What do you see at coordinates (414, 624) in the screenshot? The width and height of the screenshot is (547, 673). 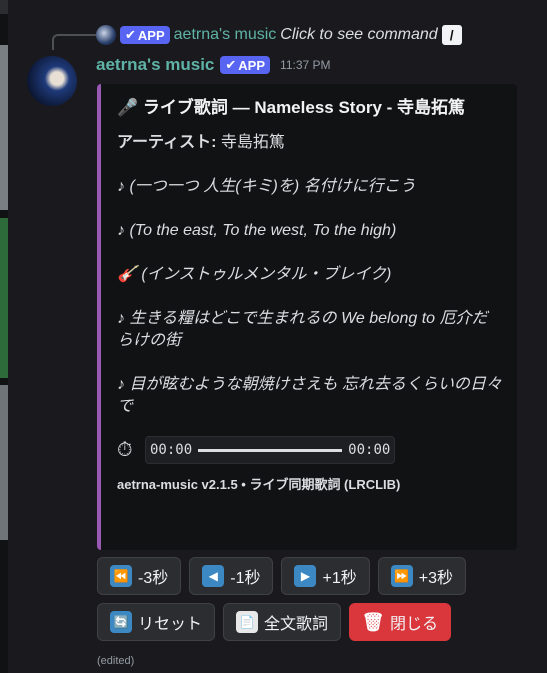 I see `button-label: 閉じる` at bounding box center [414, 624].